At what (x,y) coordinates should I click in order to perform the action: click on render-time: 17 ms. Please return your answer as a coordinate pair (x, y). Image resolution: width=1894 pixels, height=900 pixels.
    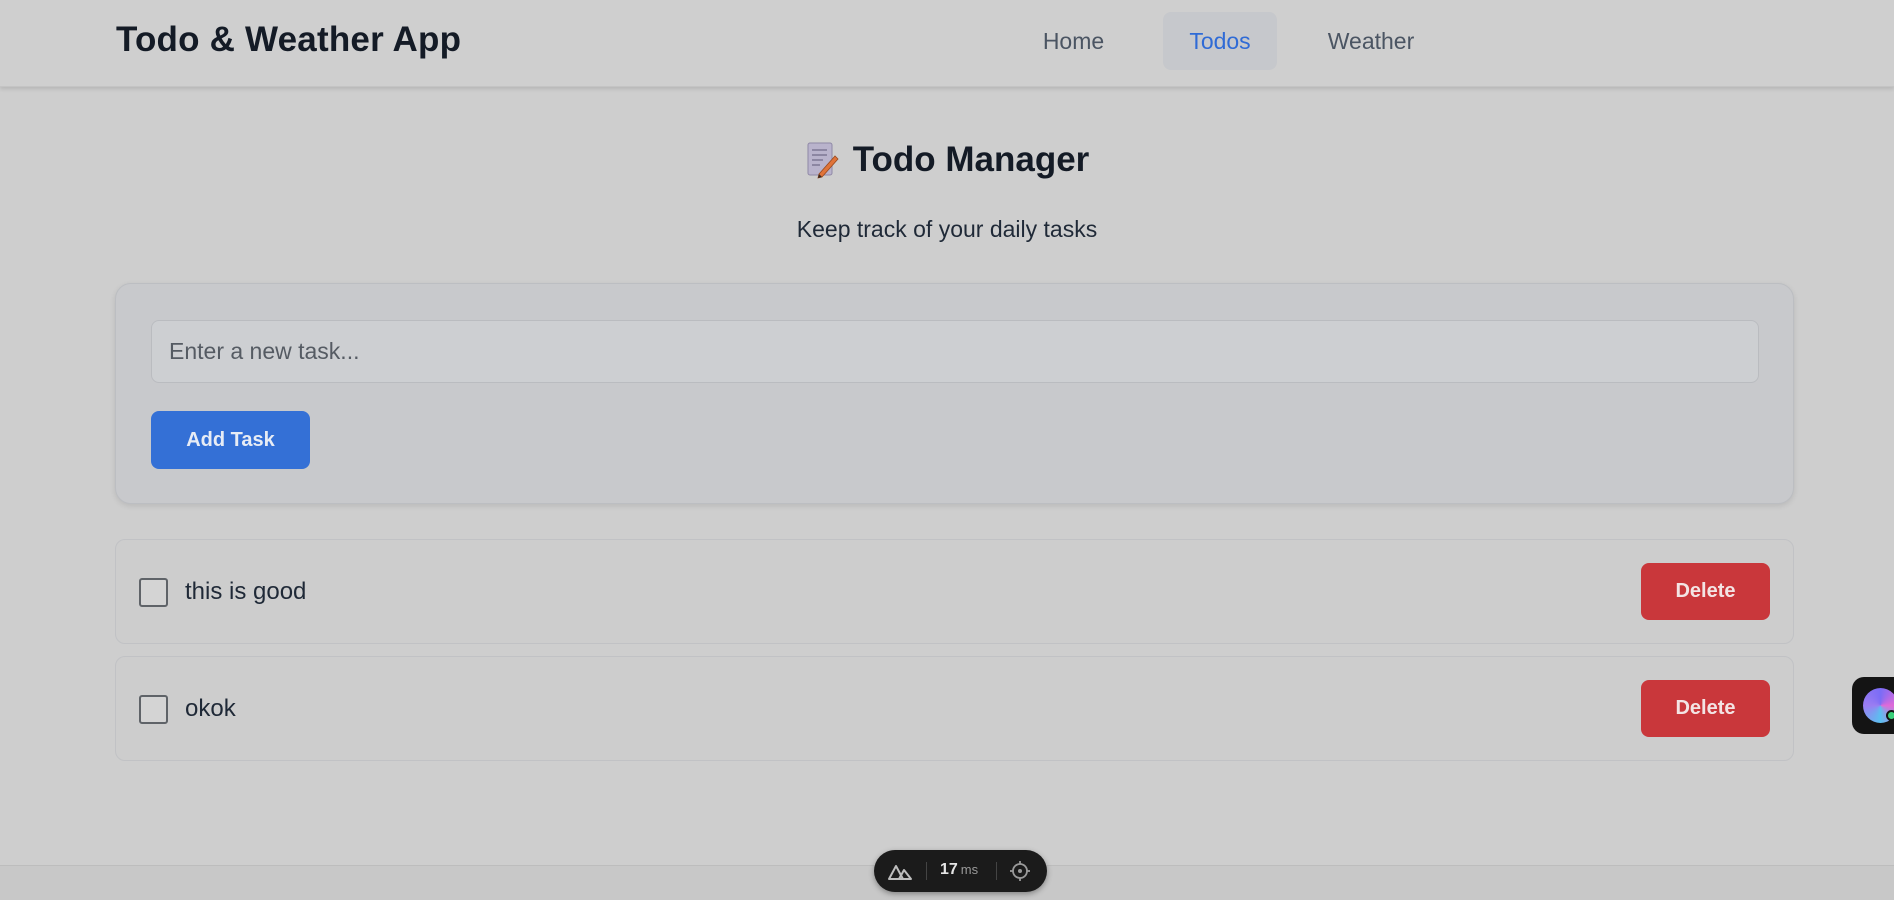
    Looking at the image, I should click on (959, 870).